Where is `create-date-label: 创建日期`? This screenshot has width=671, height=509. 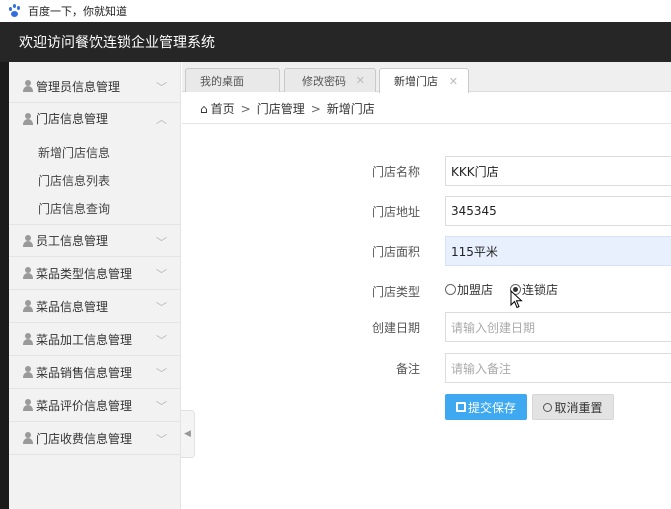
create-date-label: 创建日期 is located at coordinates (395, 328).